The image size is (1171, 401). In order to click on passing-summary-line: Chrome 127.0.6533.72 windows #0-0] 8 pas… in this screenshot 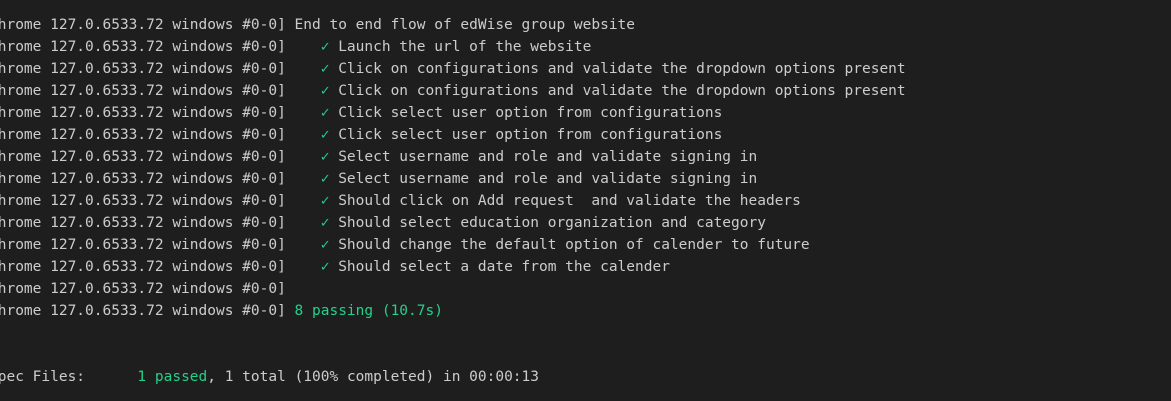, I will do `click(221, 311)`.